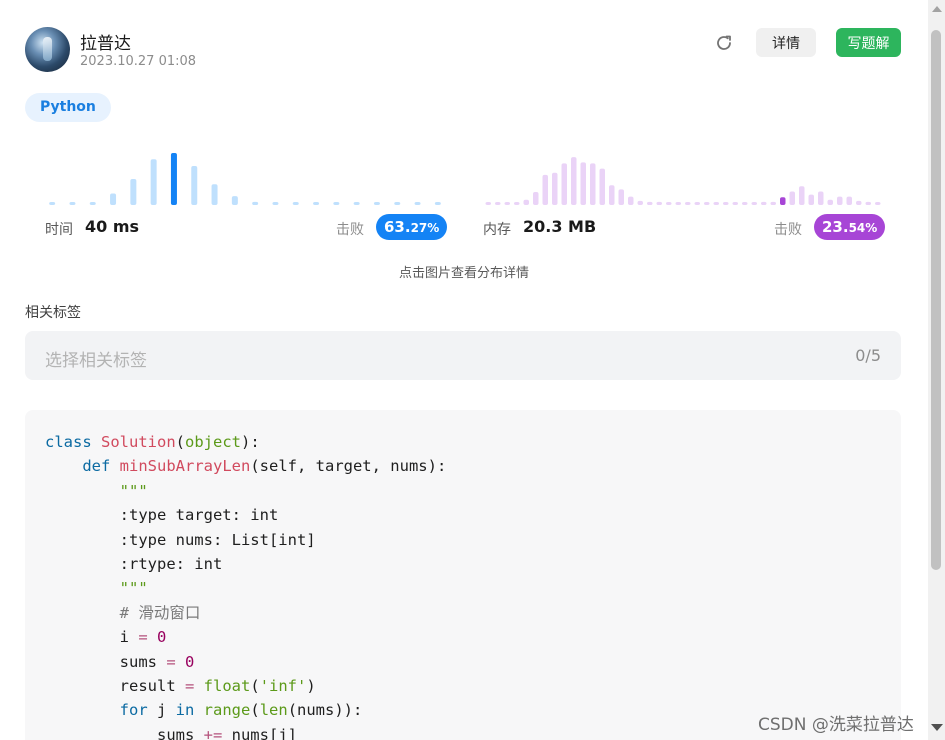 The height and width of the screenshot is (740, 945). What do you see at coordinates (850, 227) in the screenshot?
I see `memory-beat-percent: 23.54%` at bounding box center [850, 227].